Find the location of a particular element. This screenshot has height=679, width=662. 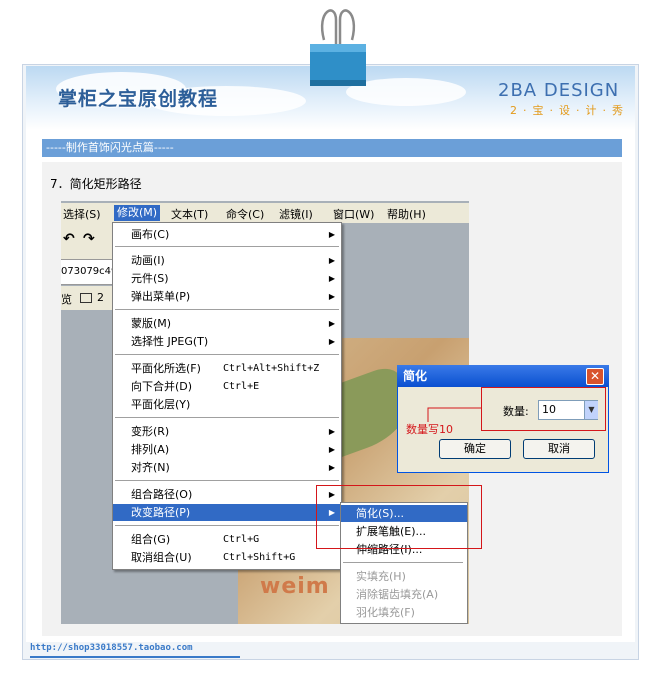

redo-icon: ↷ is located at coordinates (89, 239).